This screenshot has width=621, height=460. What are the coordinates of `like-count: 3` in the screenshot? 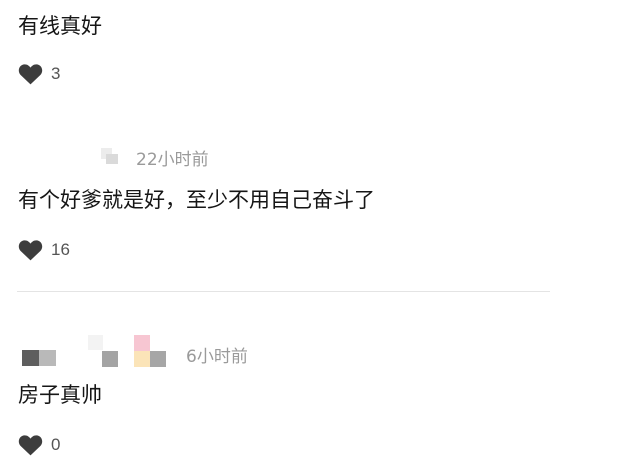 It's located at (56, 73).